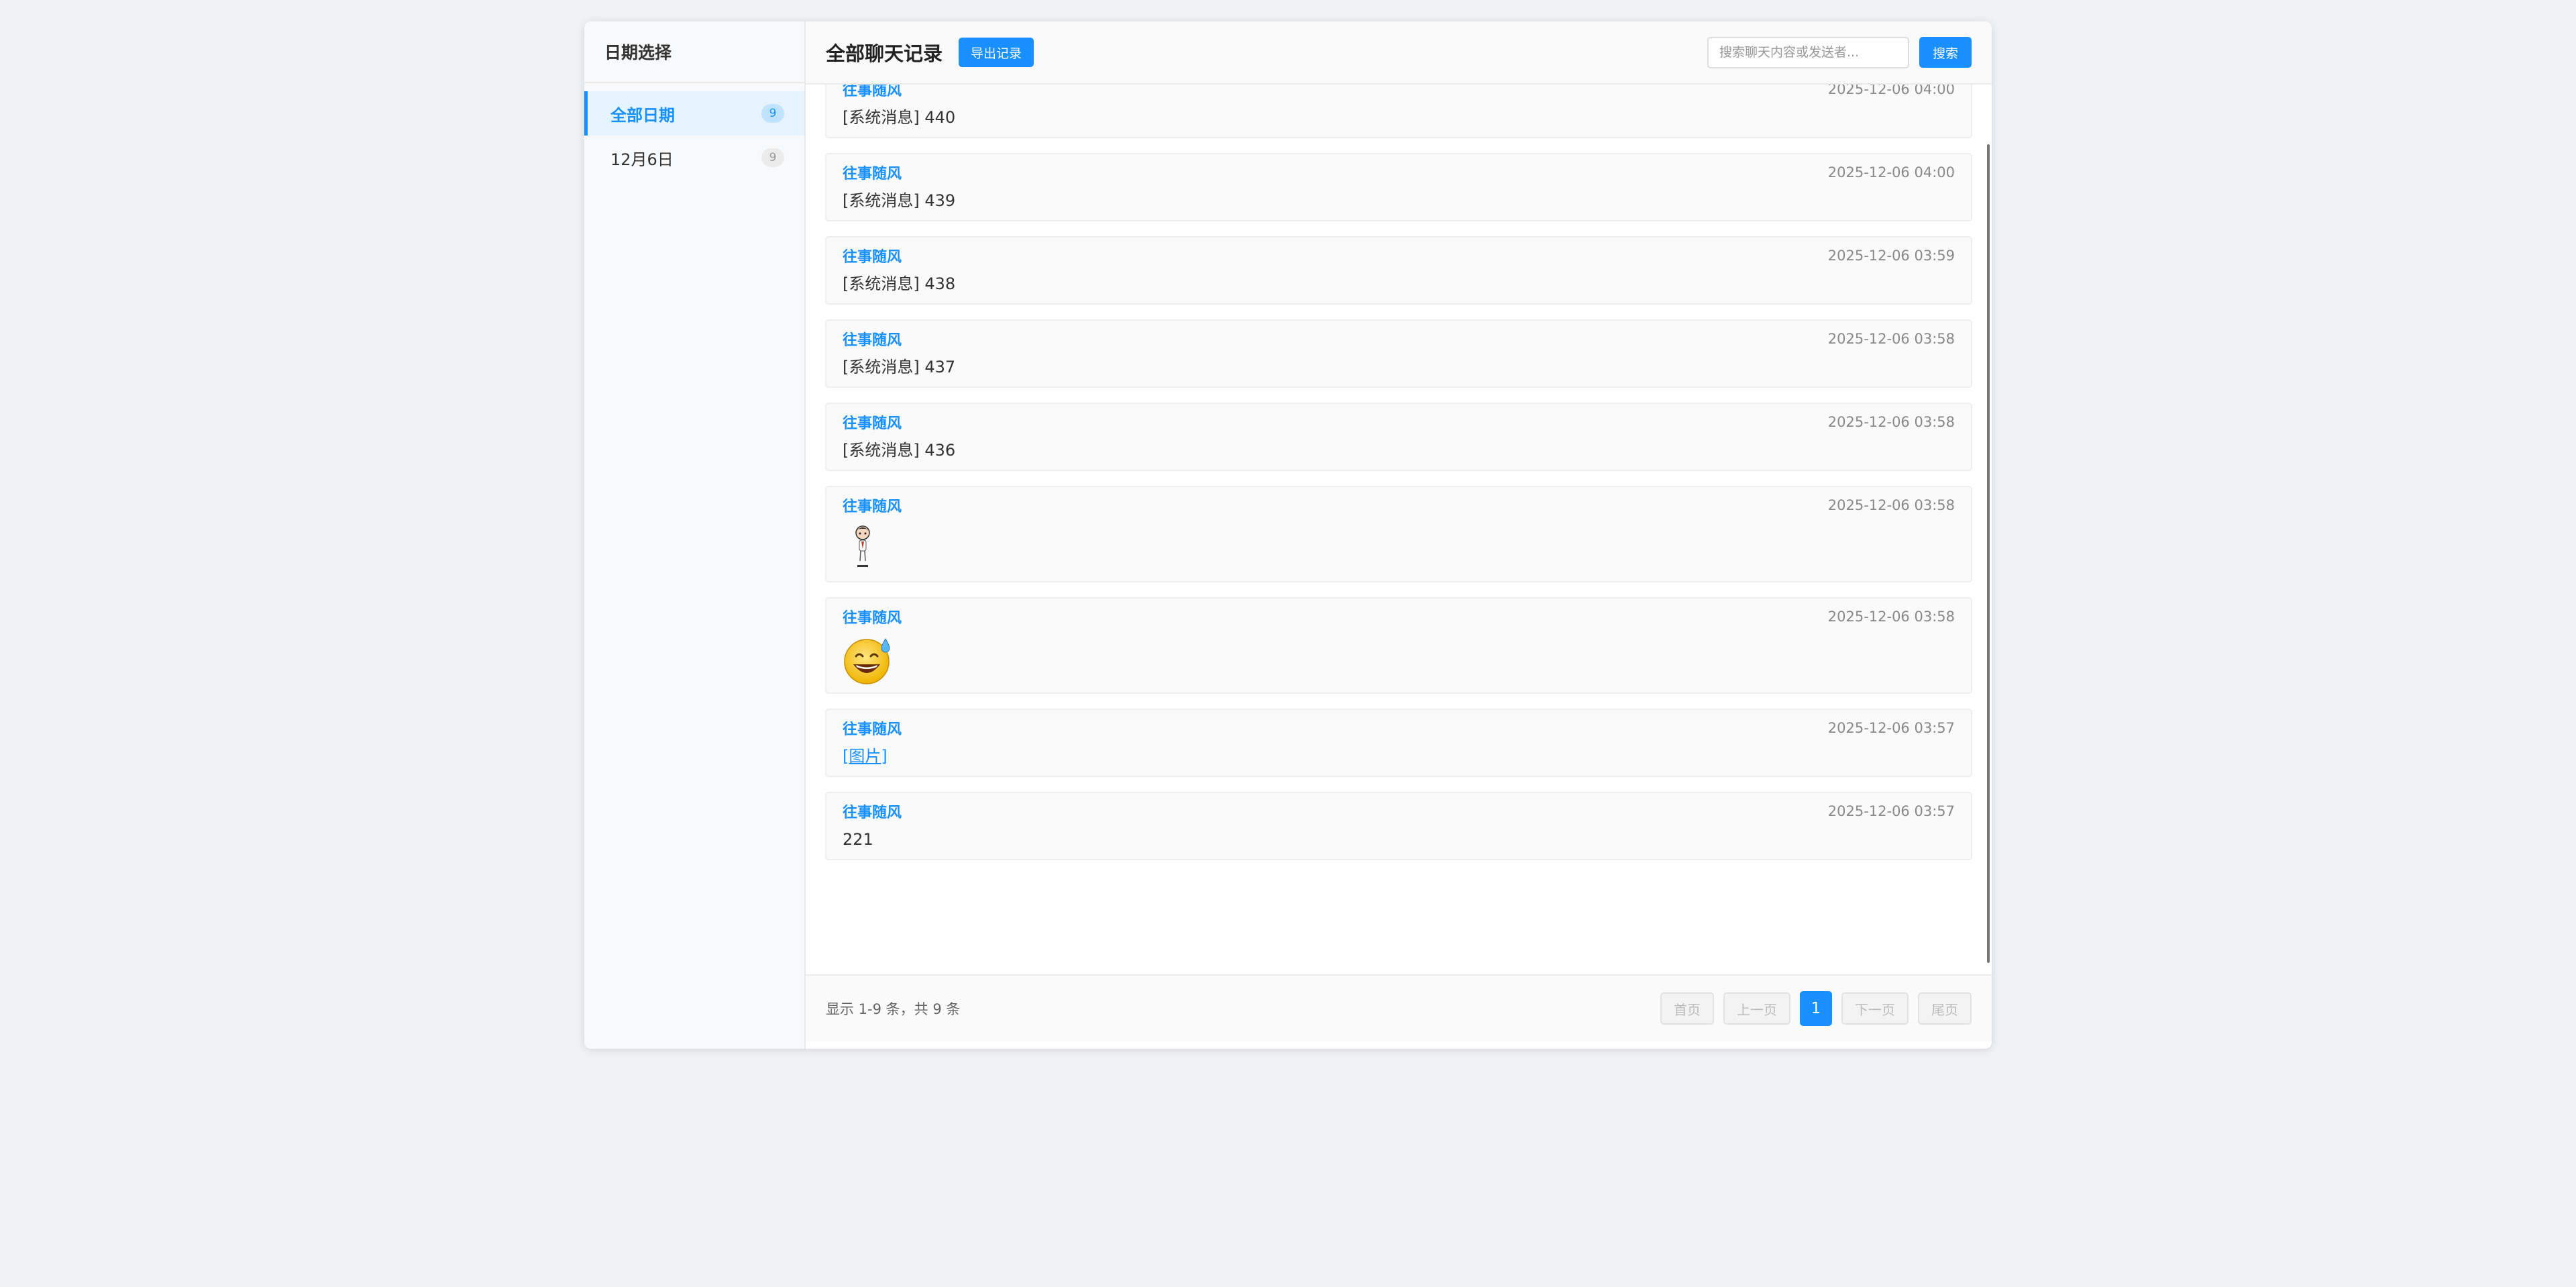 This screenshot has width=2576, height=1287. I want to click on next-page-button: 下一页, so click(1875, 1008).